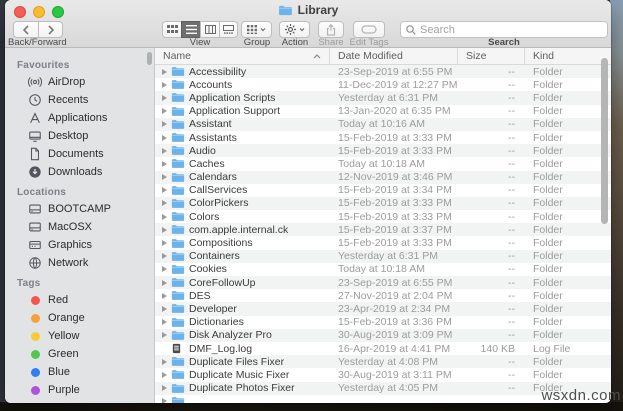 This screenshot has width=623, height=411. I want to click on column-header-date-modified: Date Modified, so click(394, 56).